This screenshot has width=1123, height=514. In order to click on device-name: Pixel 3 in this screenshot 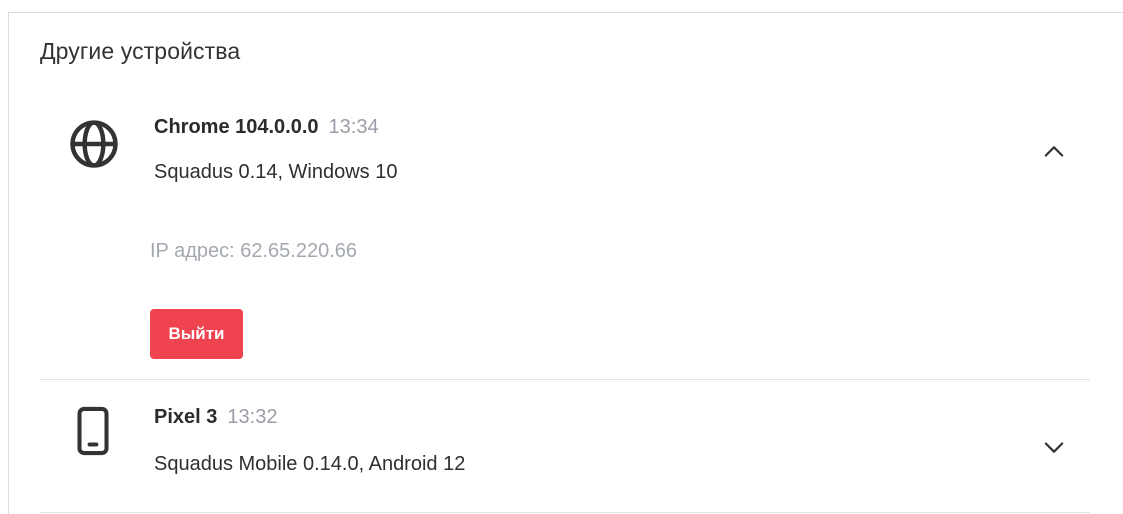, I will do `click(186, 417)`.